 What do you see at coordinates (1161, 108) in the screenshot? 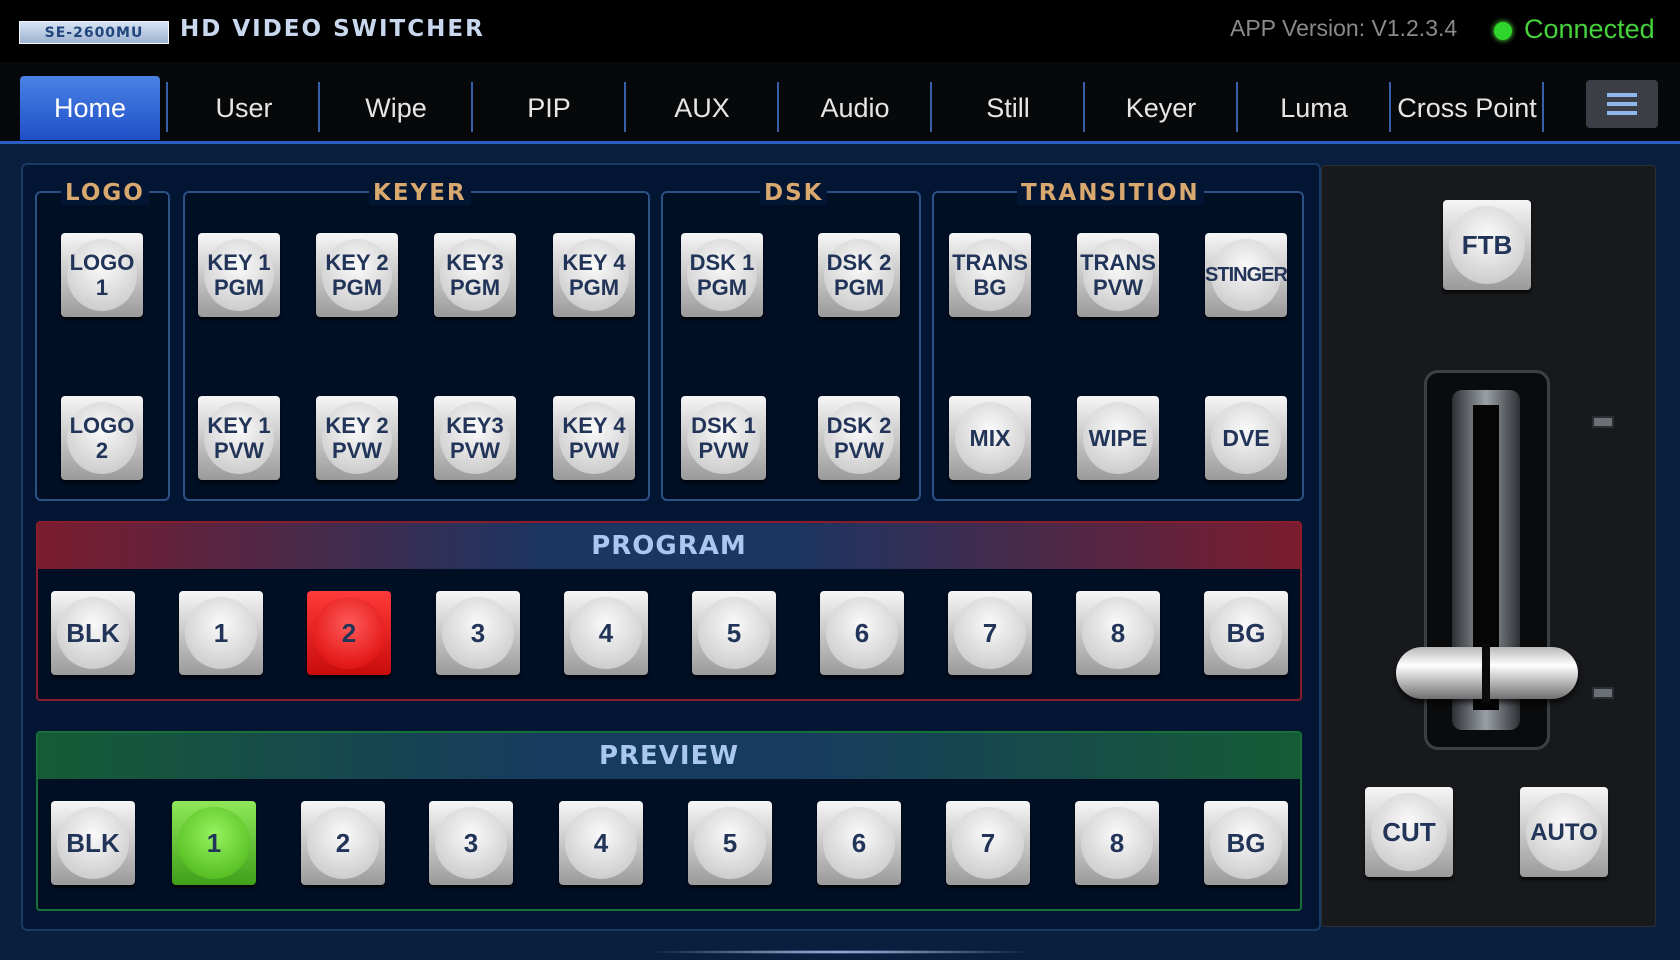
I see `tab-keyer: Keyer` at bounding box center [1161, 108].